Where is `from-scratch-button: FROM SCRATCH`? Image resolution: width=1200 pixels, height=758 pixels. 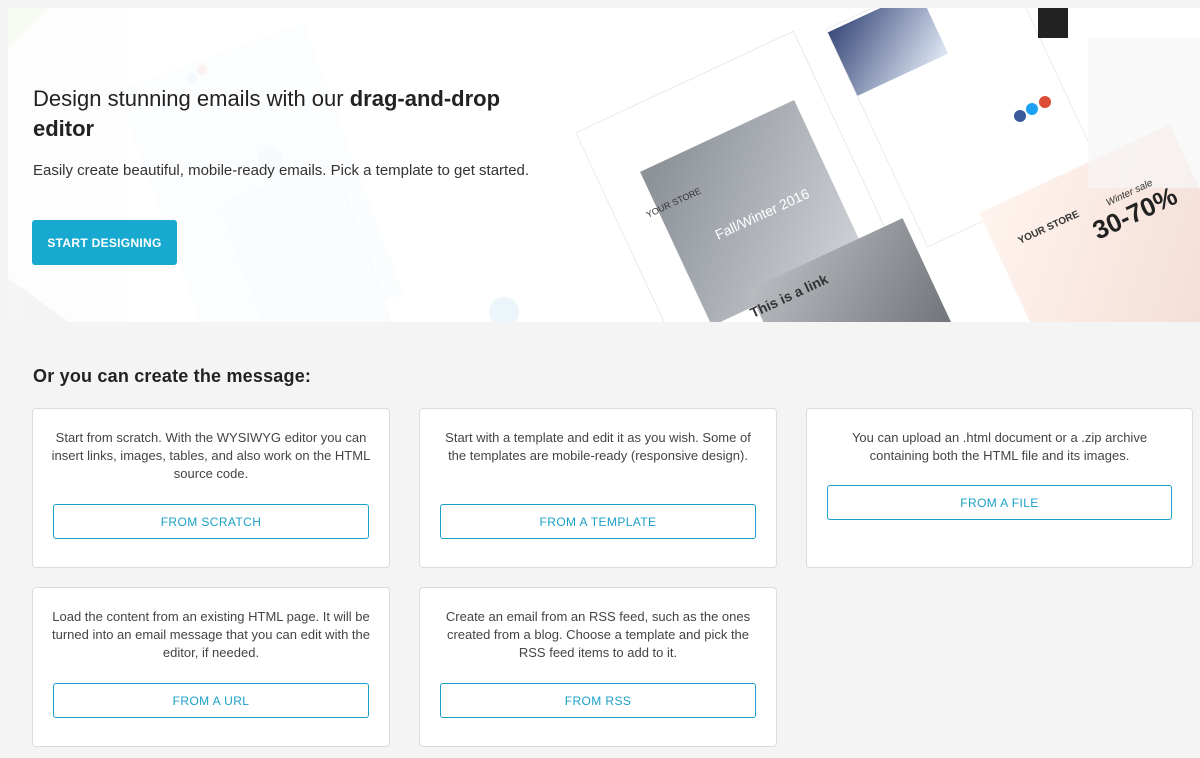
from-scratch-button: FROM SCRATCH is located at coordinates (211, 521).